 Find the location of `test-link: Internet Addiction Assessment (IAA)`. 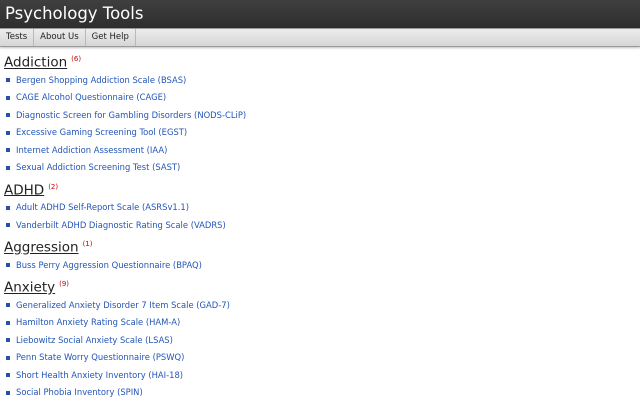

test-link: Internet Addiction Assessment (IAA) is located at coordinates (91, 151).